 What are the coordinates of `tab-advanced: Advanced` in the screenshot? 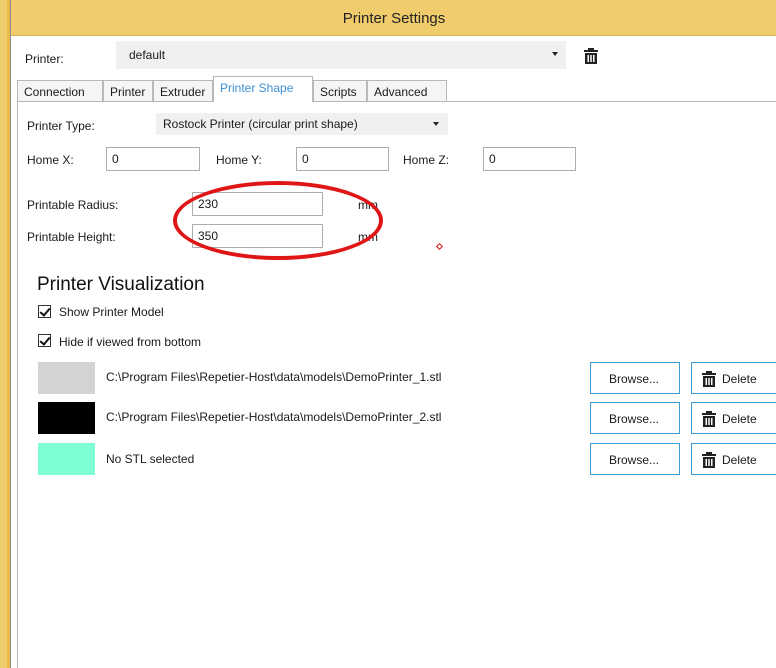 It's located at (407, 90).